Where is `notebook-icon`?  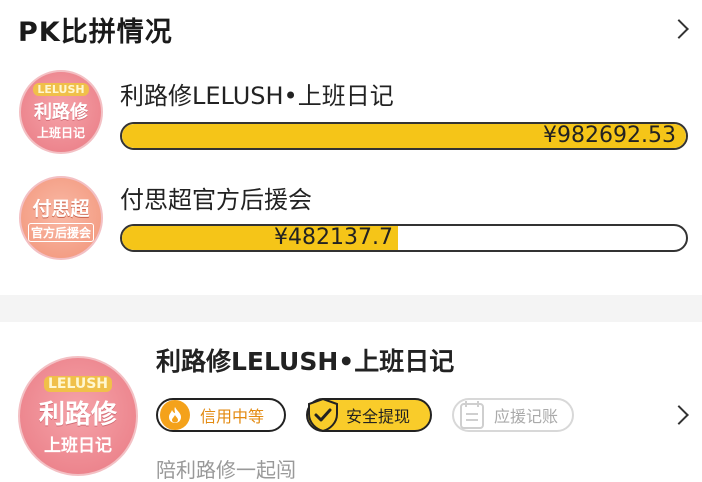 notebook-icon is located at coordinates (472, 415).